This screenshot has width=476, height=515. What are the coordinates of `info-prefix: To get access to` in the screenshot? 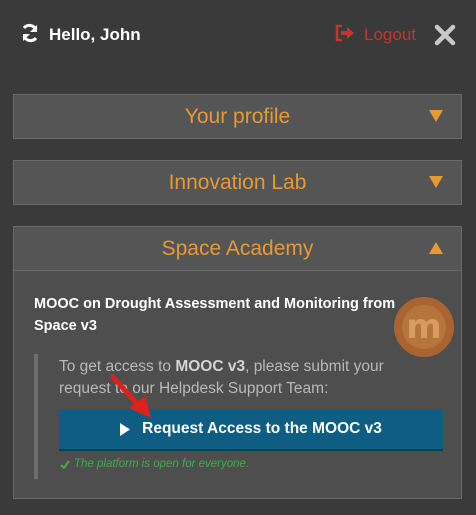 It's located at (117, 366).